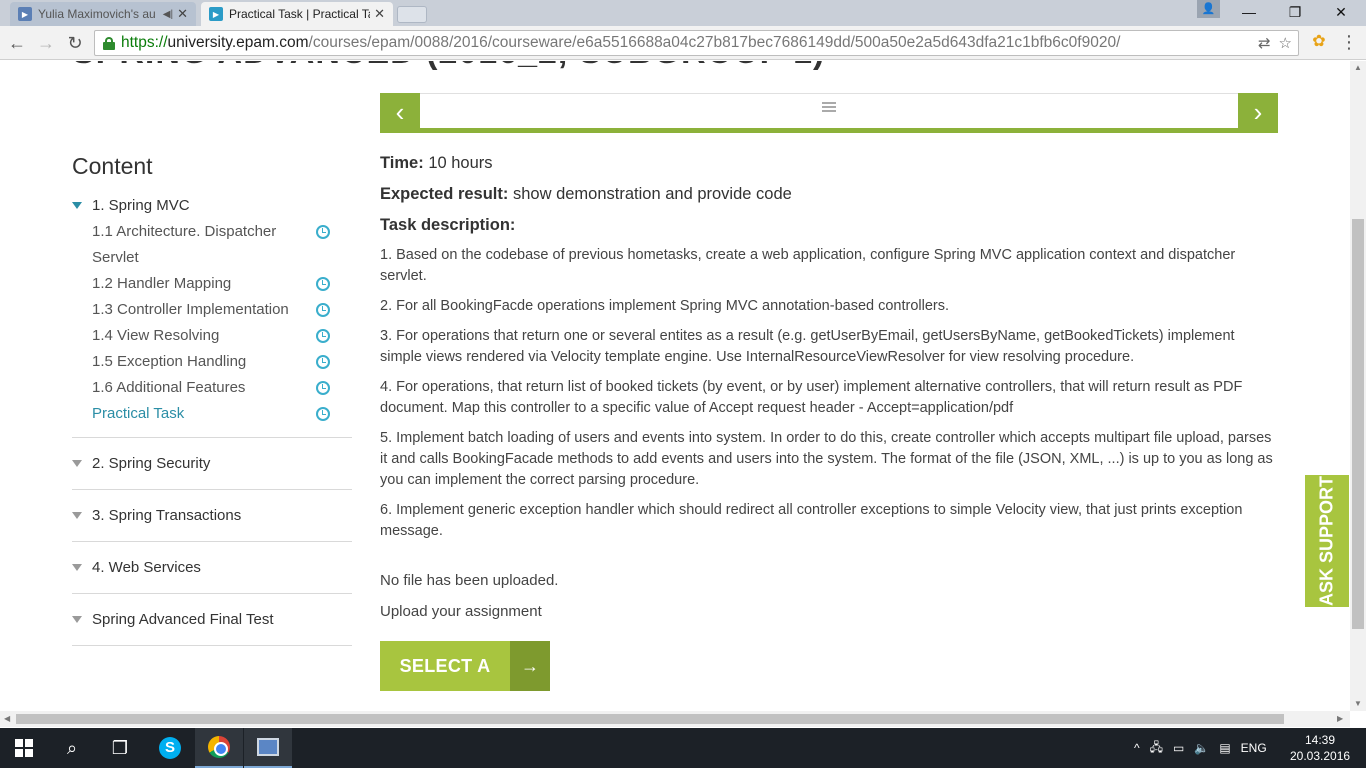  What do you see at coordinates (829, 107) in the screenshot?
I see `list-icon` at bounding box center [829, 107].